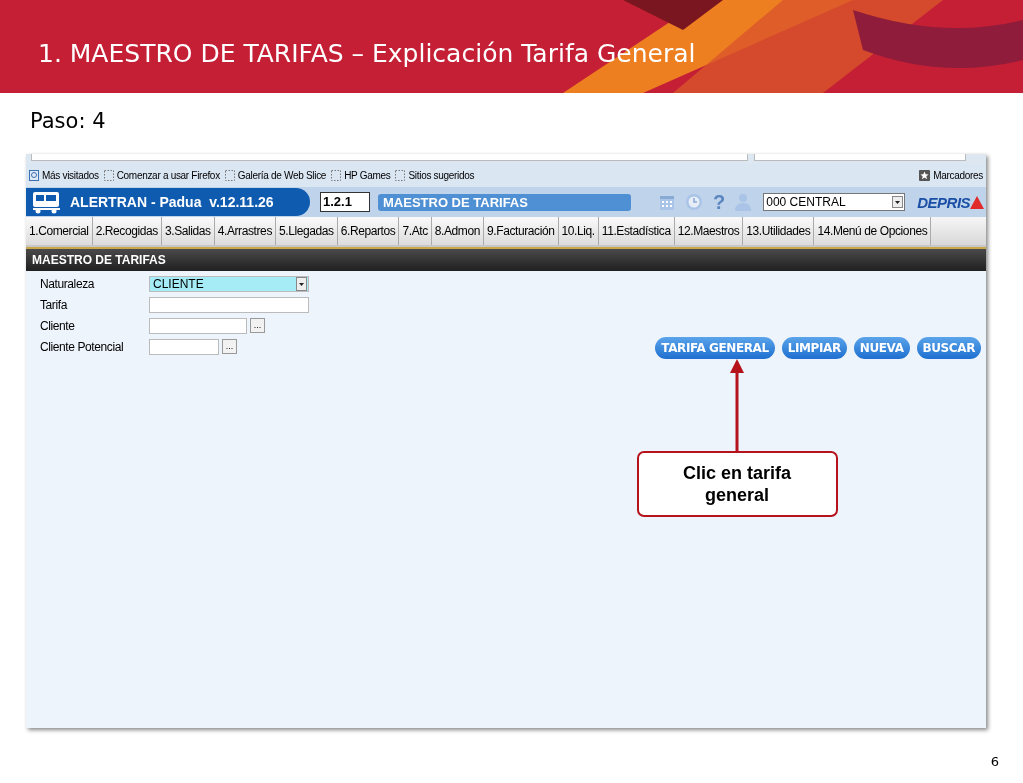 This screenshot has height=783, width=1023. What do you see at coordinates (715, 348) in the screenshot?
I see `action-button: TARIFA GENERAL` at bounding box center [715, 348].